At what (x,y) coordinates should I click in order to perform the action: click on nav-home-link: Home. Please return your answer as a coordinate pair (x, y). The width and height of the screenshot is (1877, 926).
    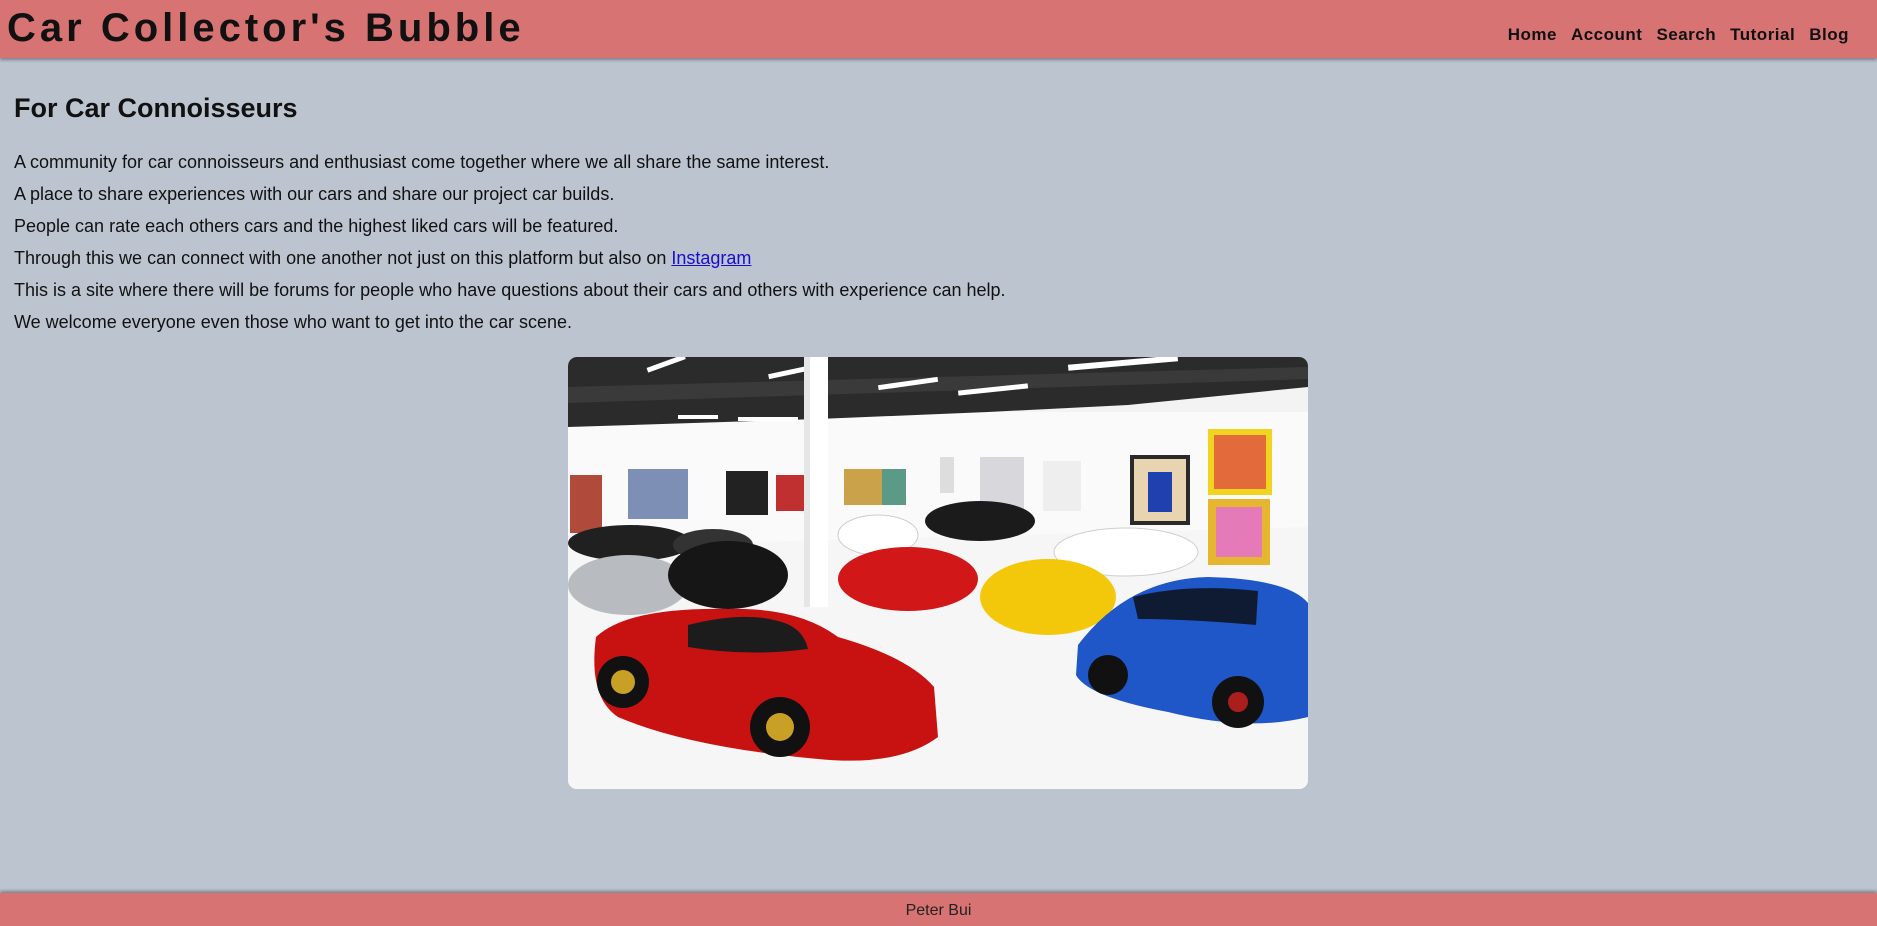
    Looking at the image, I should click on (1532, 35).